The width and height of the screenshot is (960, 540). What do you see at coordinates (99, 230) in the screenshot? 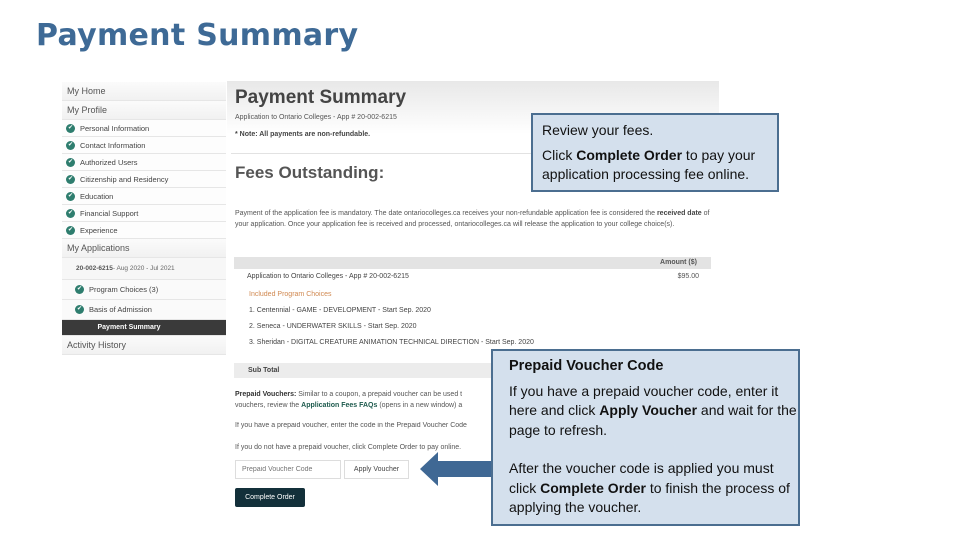
I see `sidebar-item-label: Experience` at bounding box center [99, 230].